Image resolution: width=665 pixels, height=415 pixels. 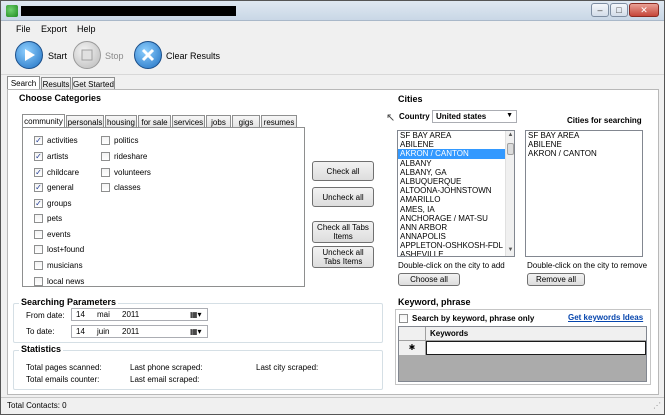 I want to click on cities-for-search-title: Cities for searching, so click(x=604, y=120).